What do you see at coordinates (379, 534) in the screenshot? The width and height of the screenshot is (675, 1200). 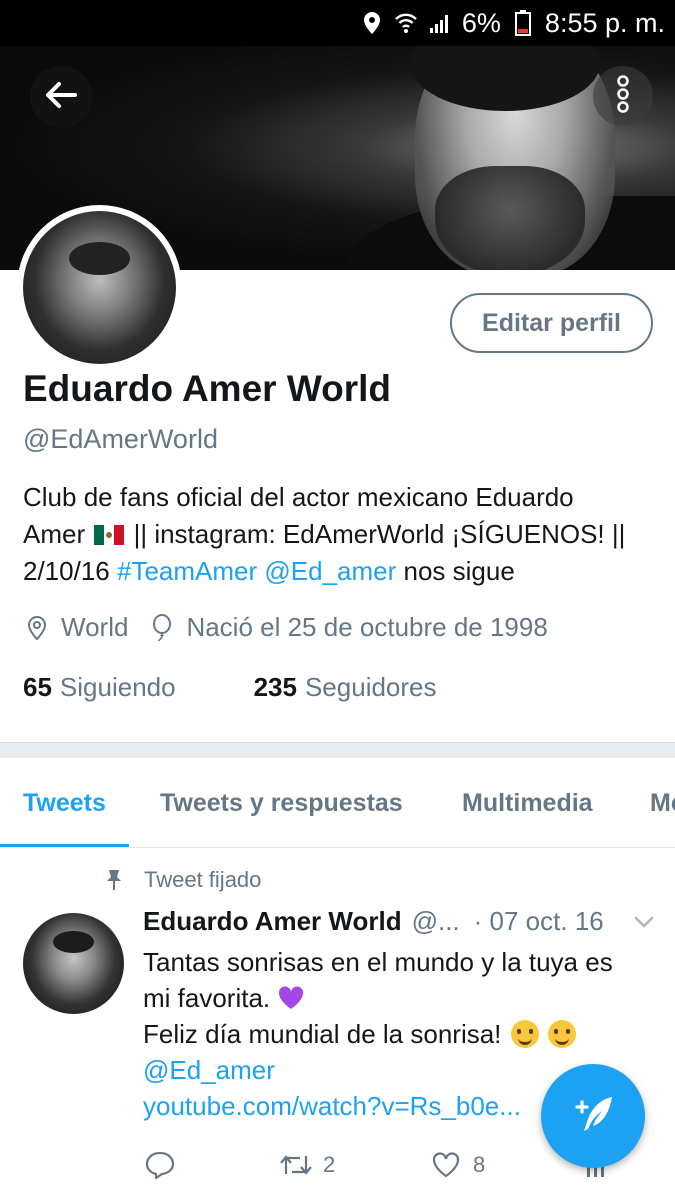 I see `bio-line-2-end: || instagram: EdAmerWorld ¡SÍGUENOS! ||` at bounding box center [379, 534].